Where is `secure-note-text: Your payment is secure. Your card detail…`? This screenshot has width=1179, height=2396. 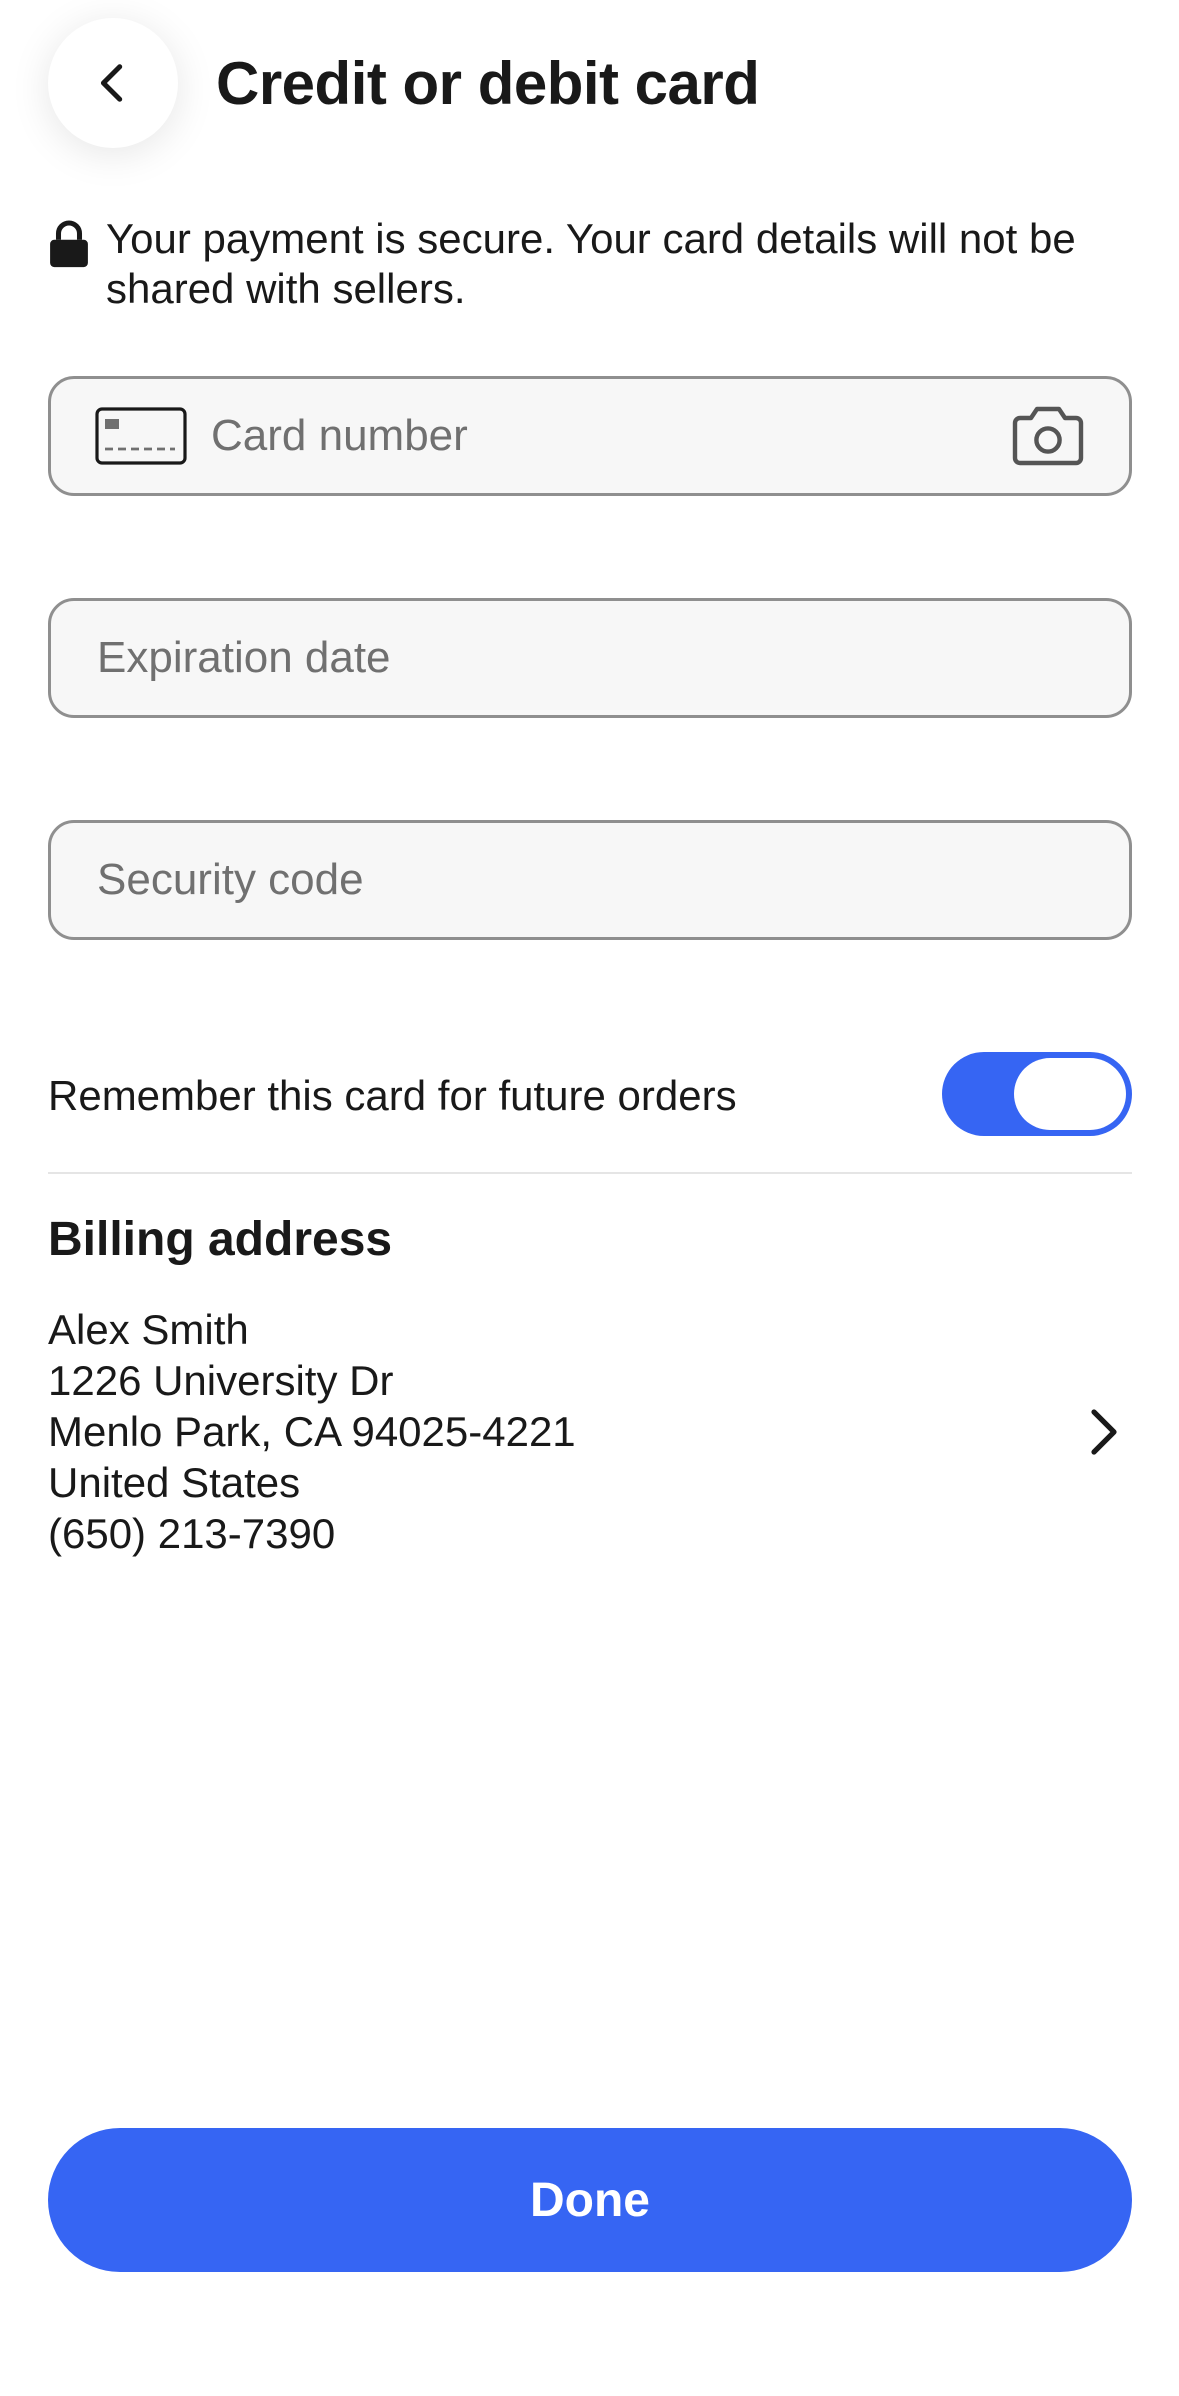
secure-note-text: Your payment is secure. Your card detail… is located at coordinates (591, 263).